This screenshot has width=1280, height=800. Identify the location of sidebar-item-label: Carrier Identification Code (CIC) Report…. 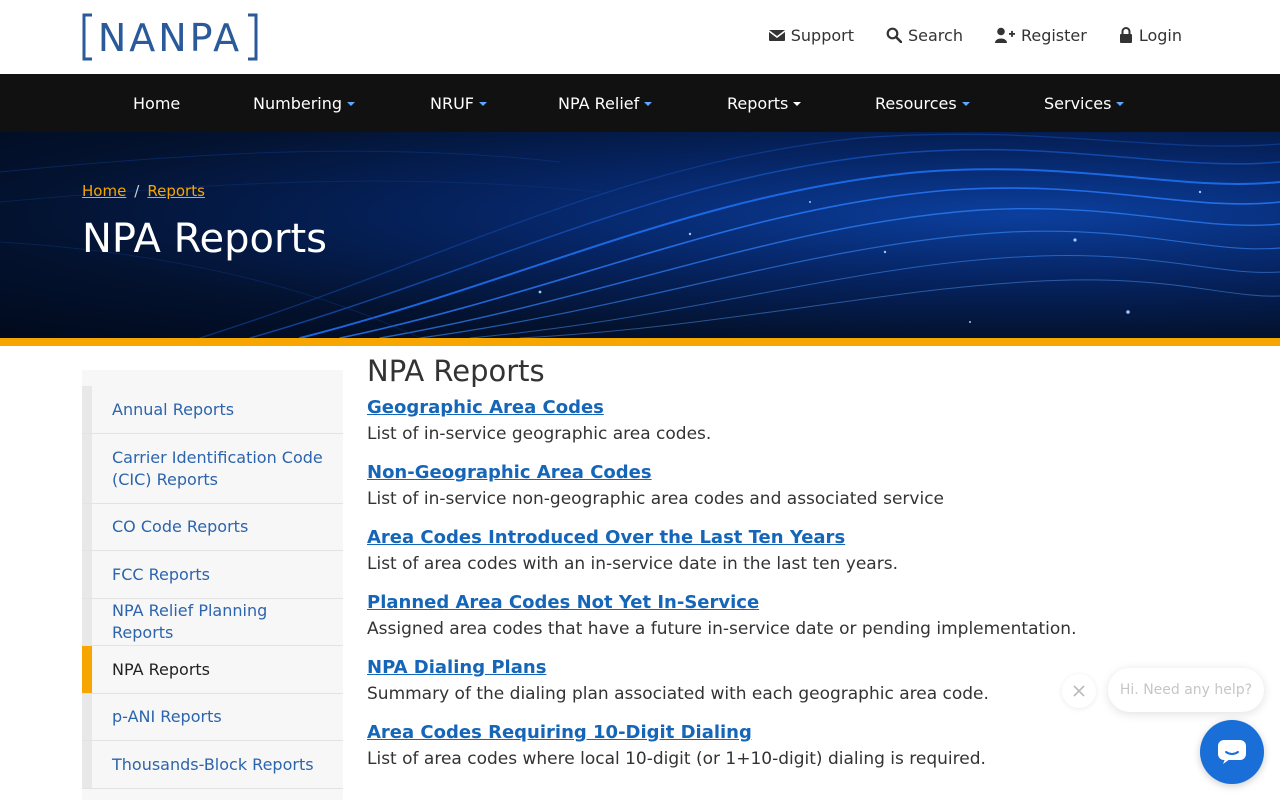
(217, 468).